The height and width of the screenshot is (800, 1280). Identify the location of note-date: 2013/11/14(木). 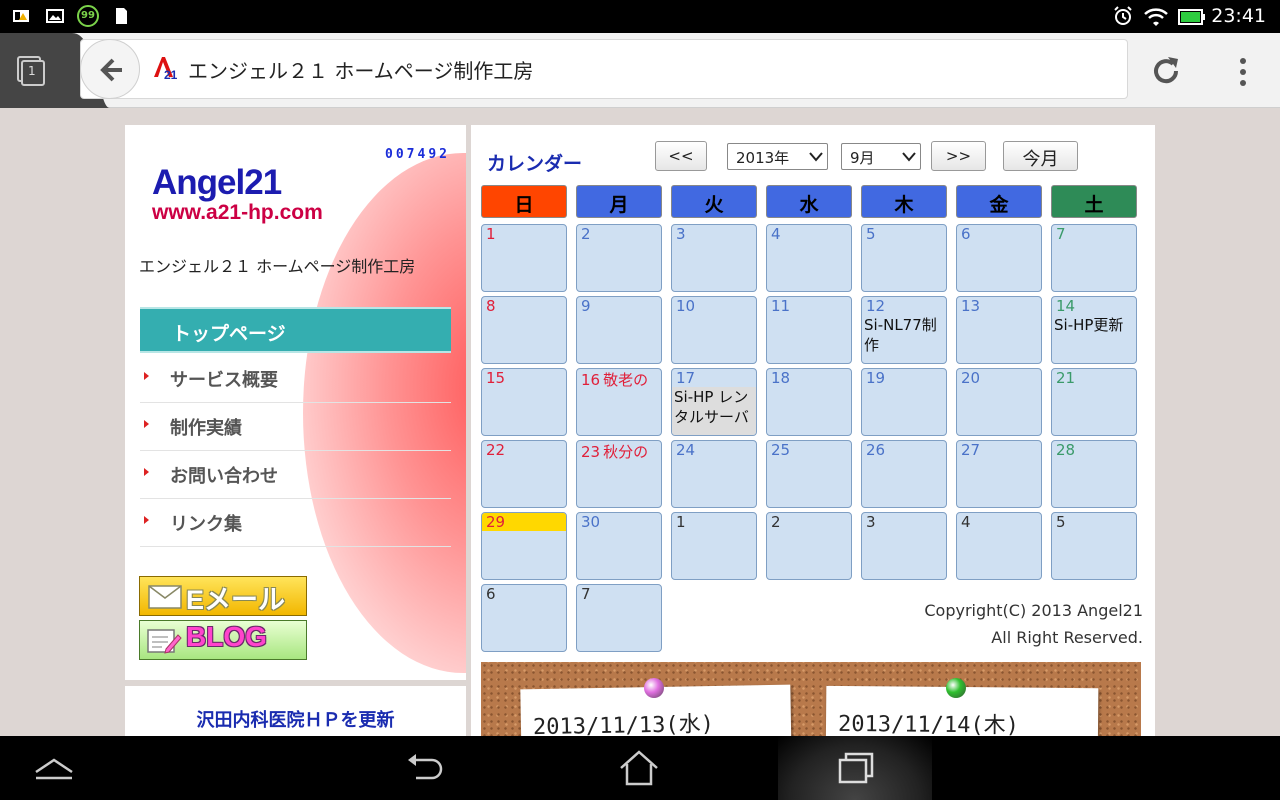
(928, 723).